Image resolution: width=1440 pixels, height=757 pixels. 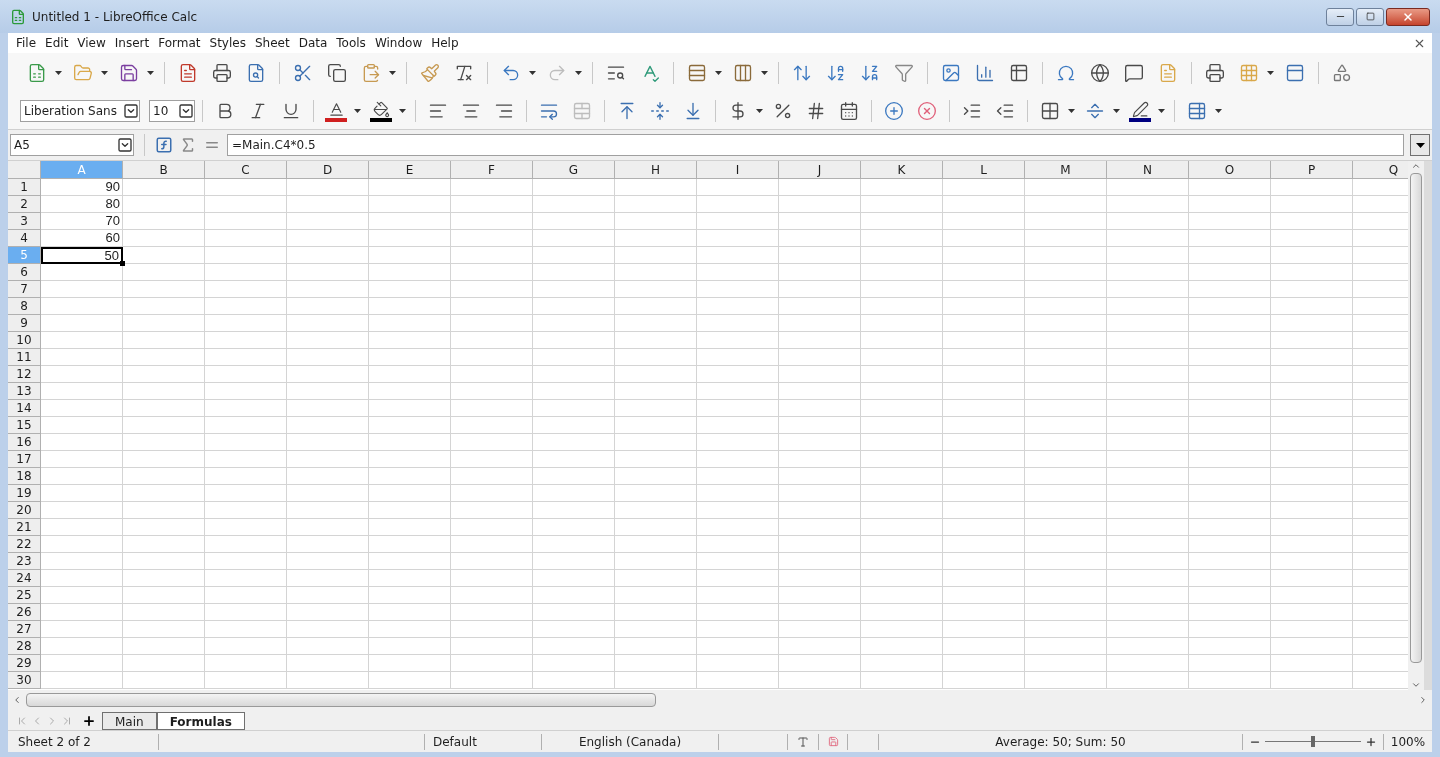 I want to click on row-header: 9, so click(x=24, y=323).